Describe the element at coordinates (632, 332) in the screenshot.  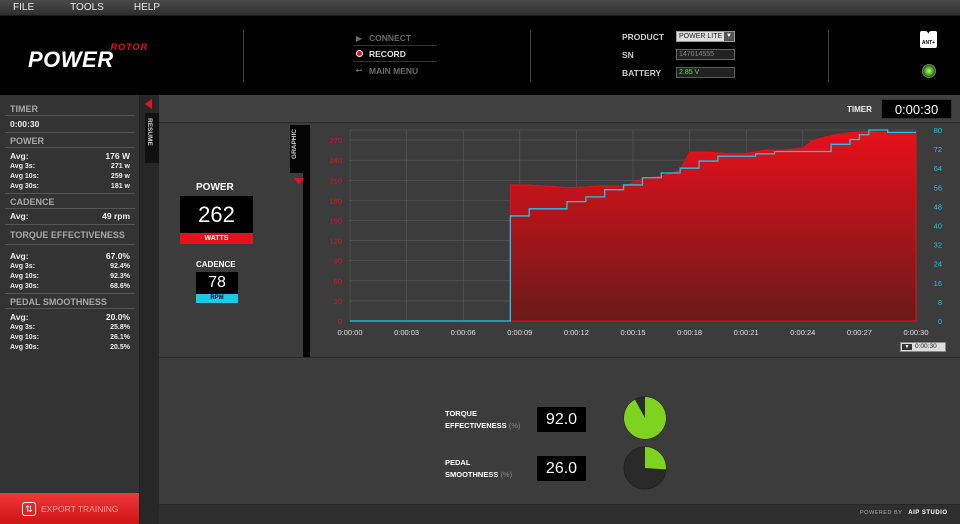
I see `x-tick-label: 0:00:15` at that location.